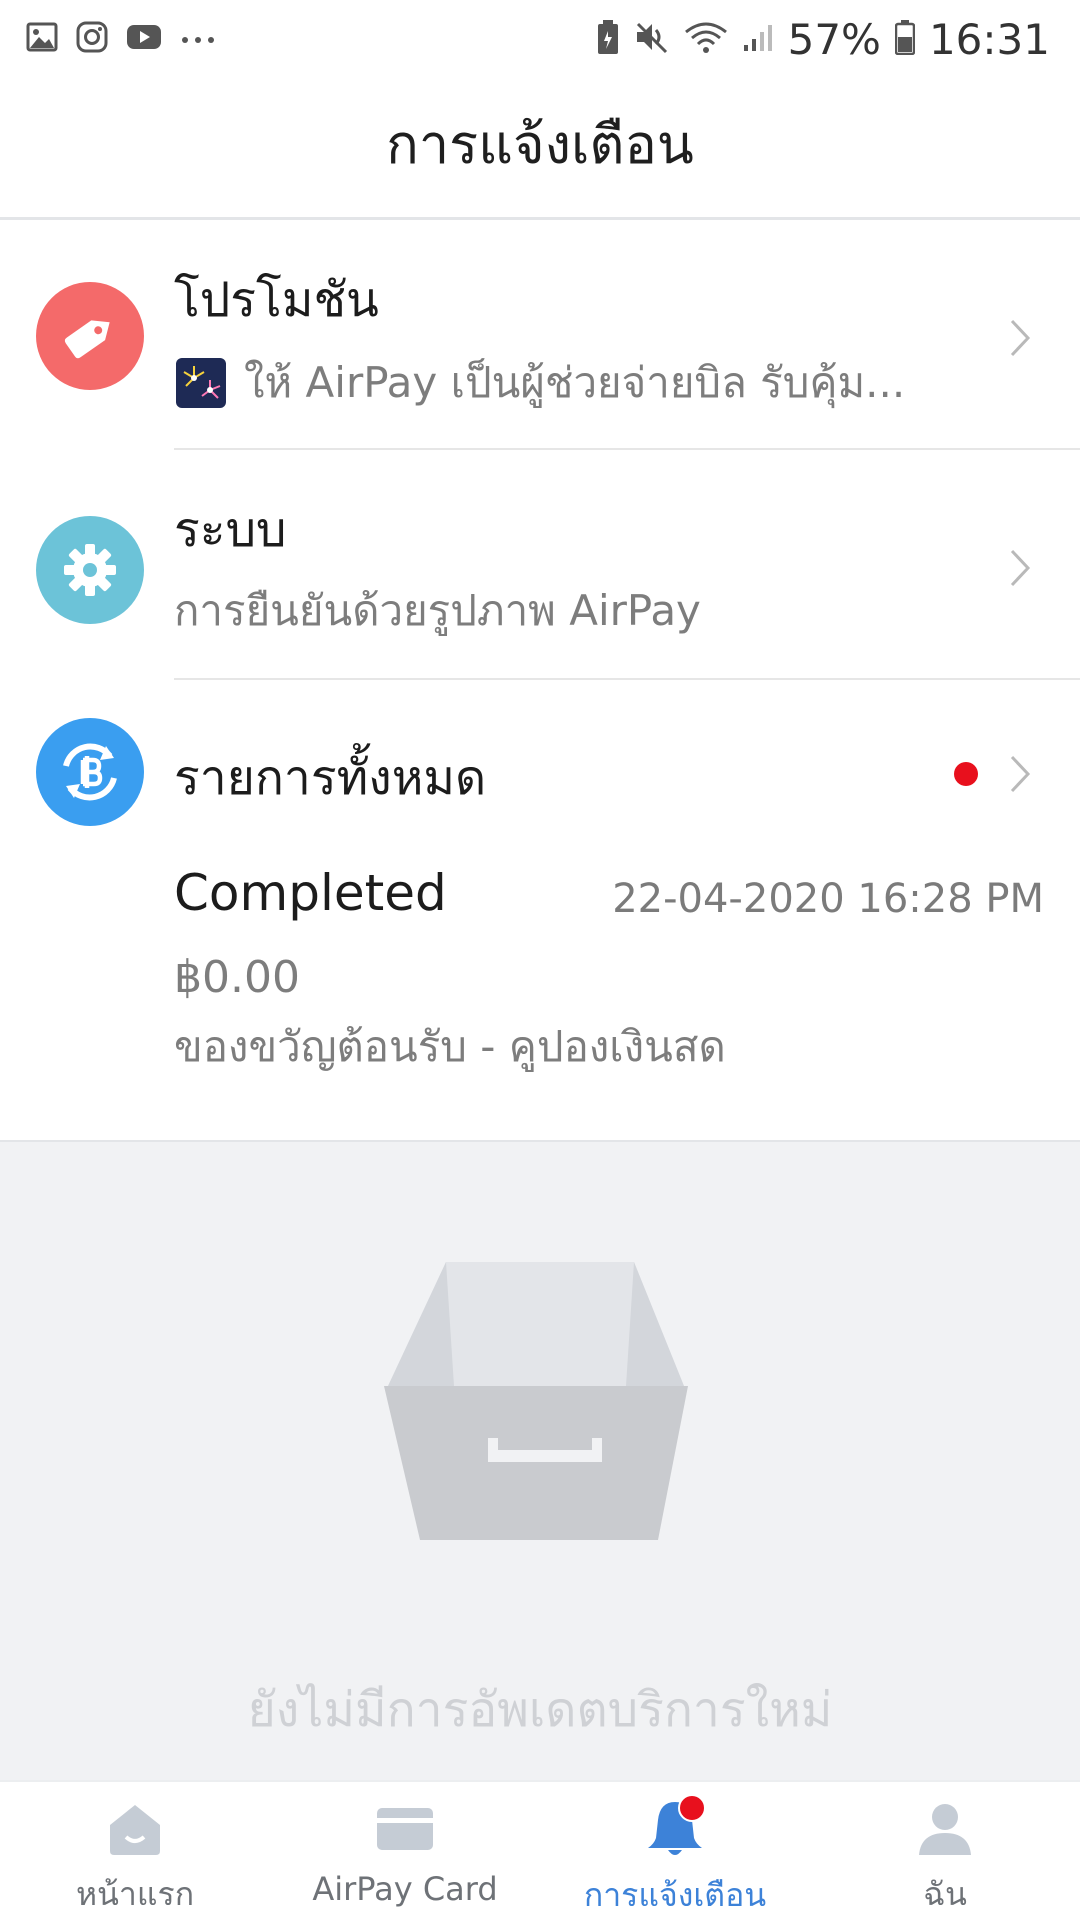 The width and height of the screenshot is (1080, 1920). I want to click on page-title: การแจ้งเตือน, so click(540, 144).